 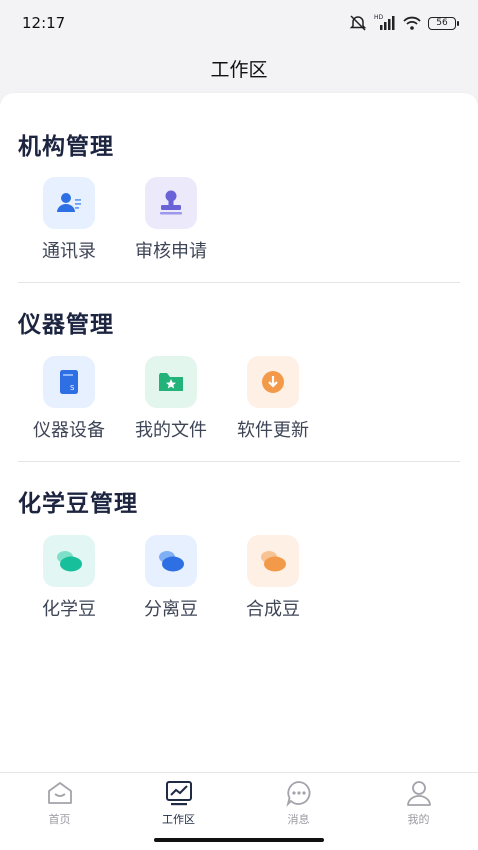 I want to click on page-title: 工作区, so click(x=239, y=69).